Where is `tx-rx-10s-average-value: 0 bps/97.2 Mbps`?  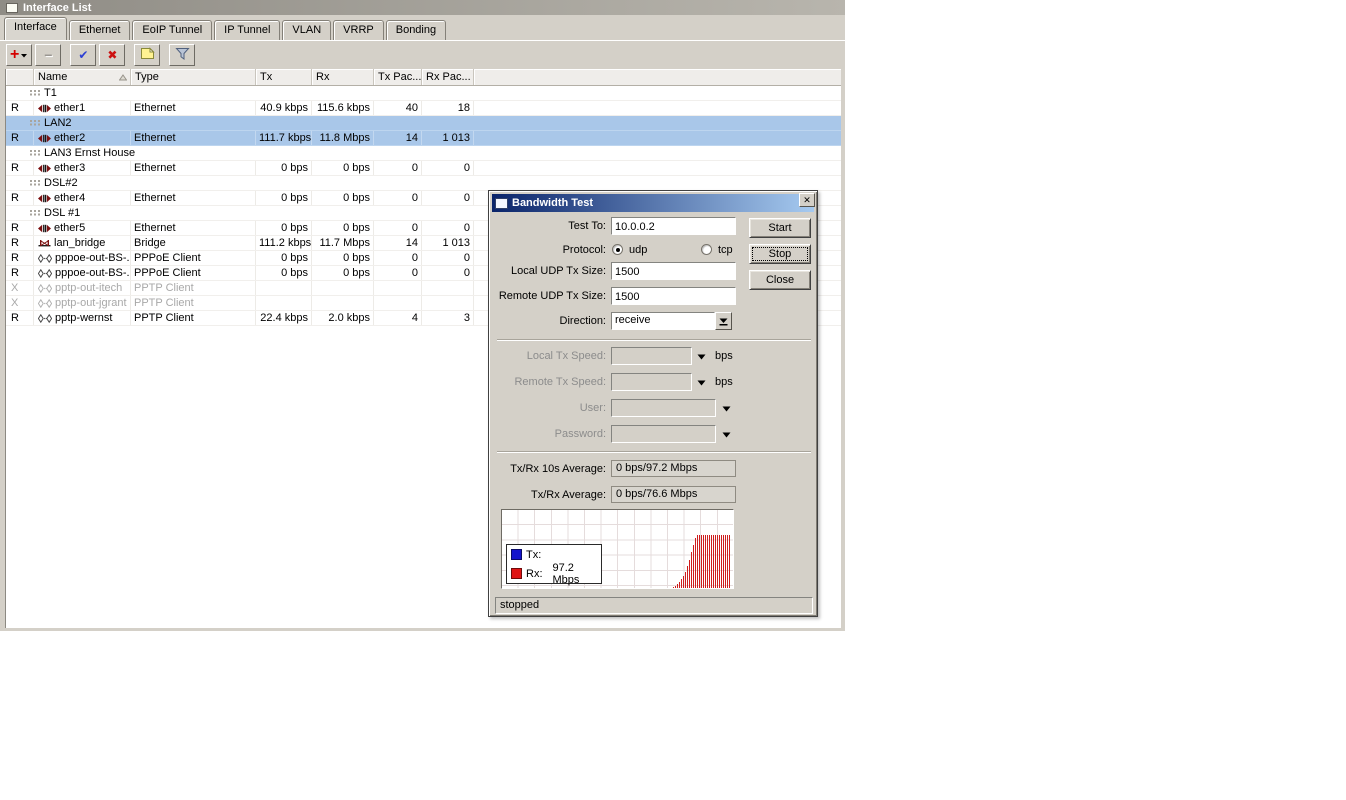 tx-rx-10s-average-value: 0 bps/97.2 Mbps is located at coordinates (673, 468).